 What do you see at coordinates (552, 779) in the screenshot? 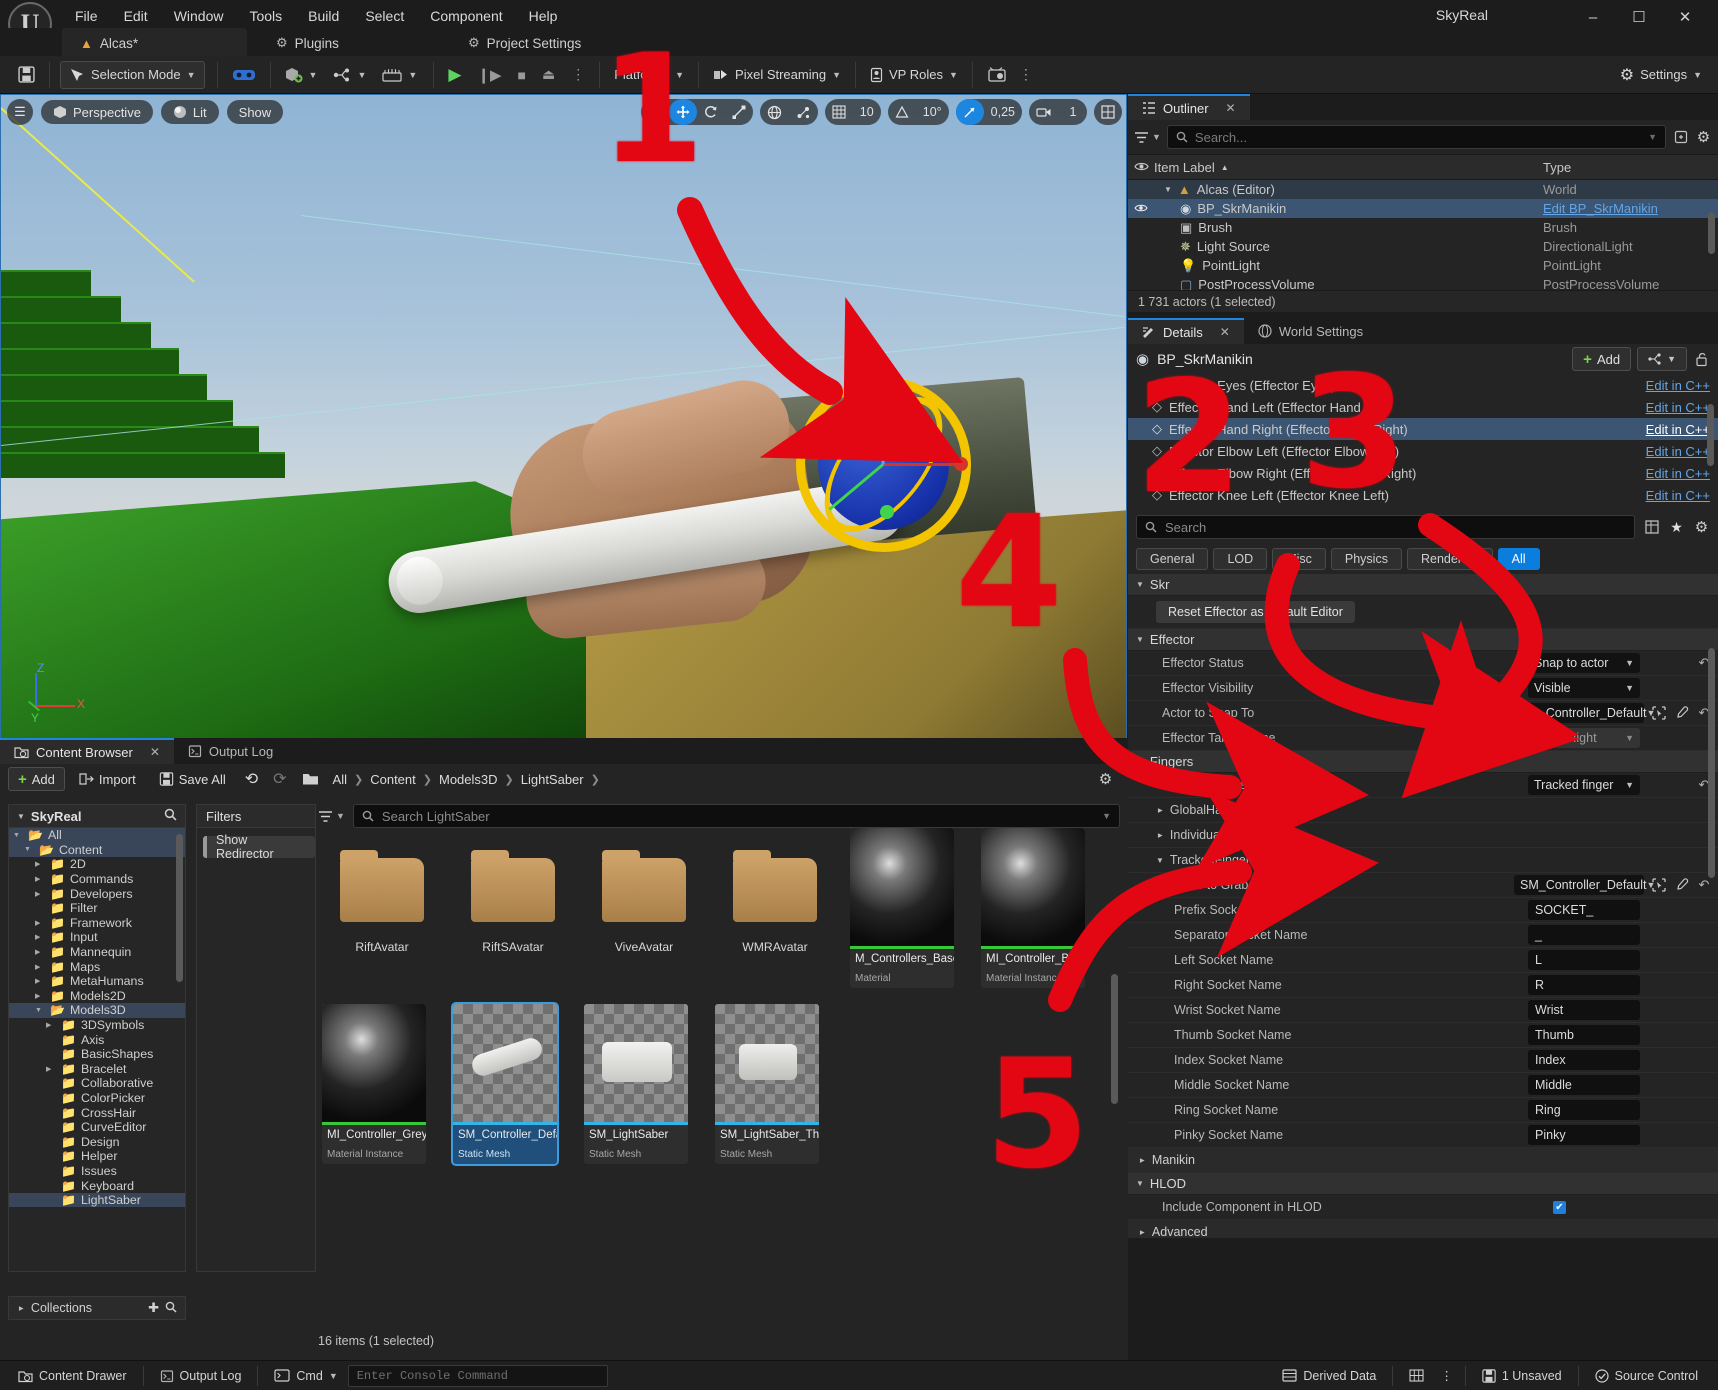
I see `breadcrumb-lightsaber: LightSaber` at bounding box center [552, 779].